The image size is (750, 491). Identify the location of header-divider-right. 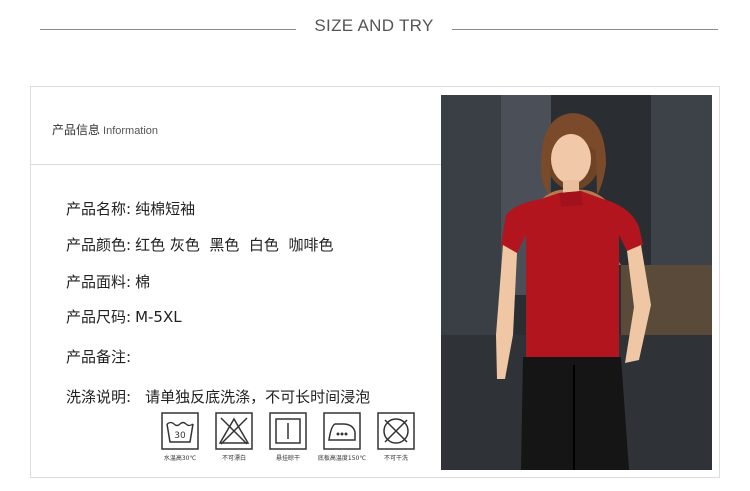
(585, 29).